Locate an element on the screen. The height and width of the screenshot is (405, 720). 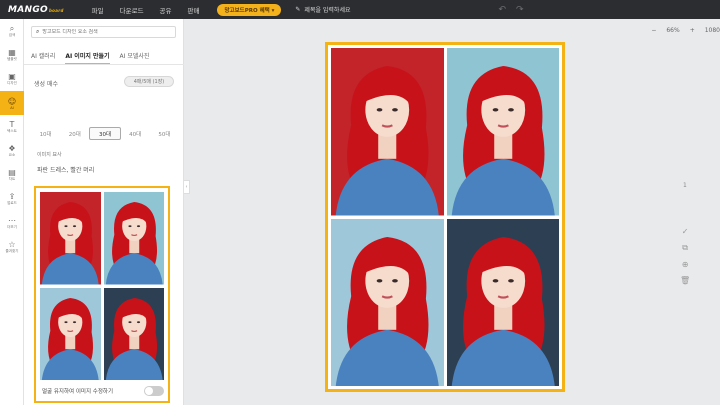
menu-file: 파일 is located at coordinates (98, 10).